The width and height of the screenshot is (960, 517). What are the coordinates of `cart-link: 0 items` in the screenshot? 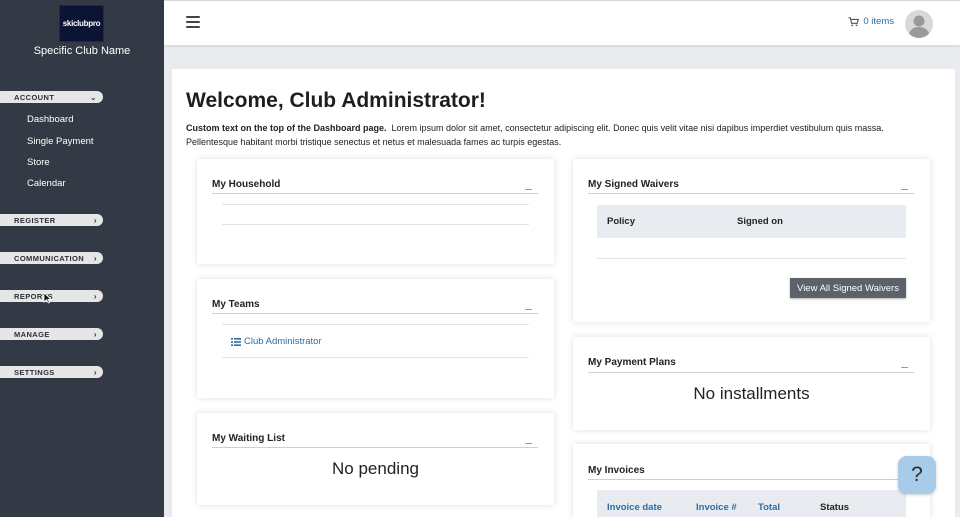 It's located at (871, 21).